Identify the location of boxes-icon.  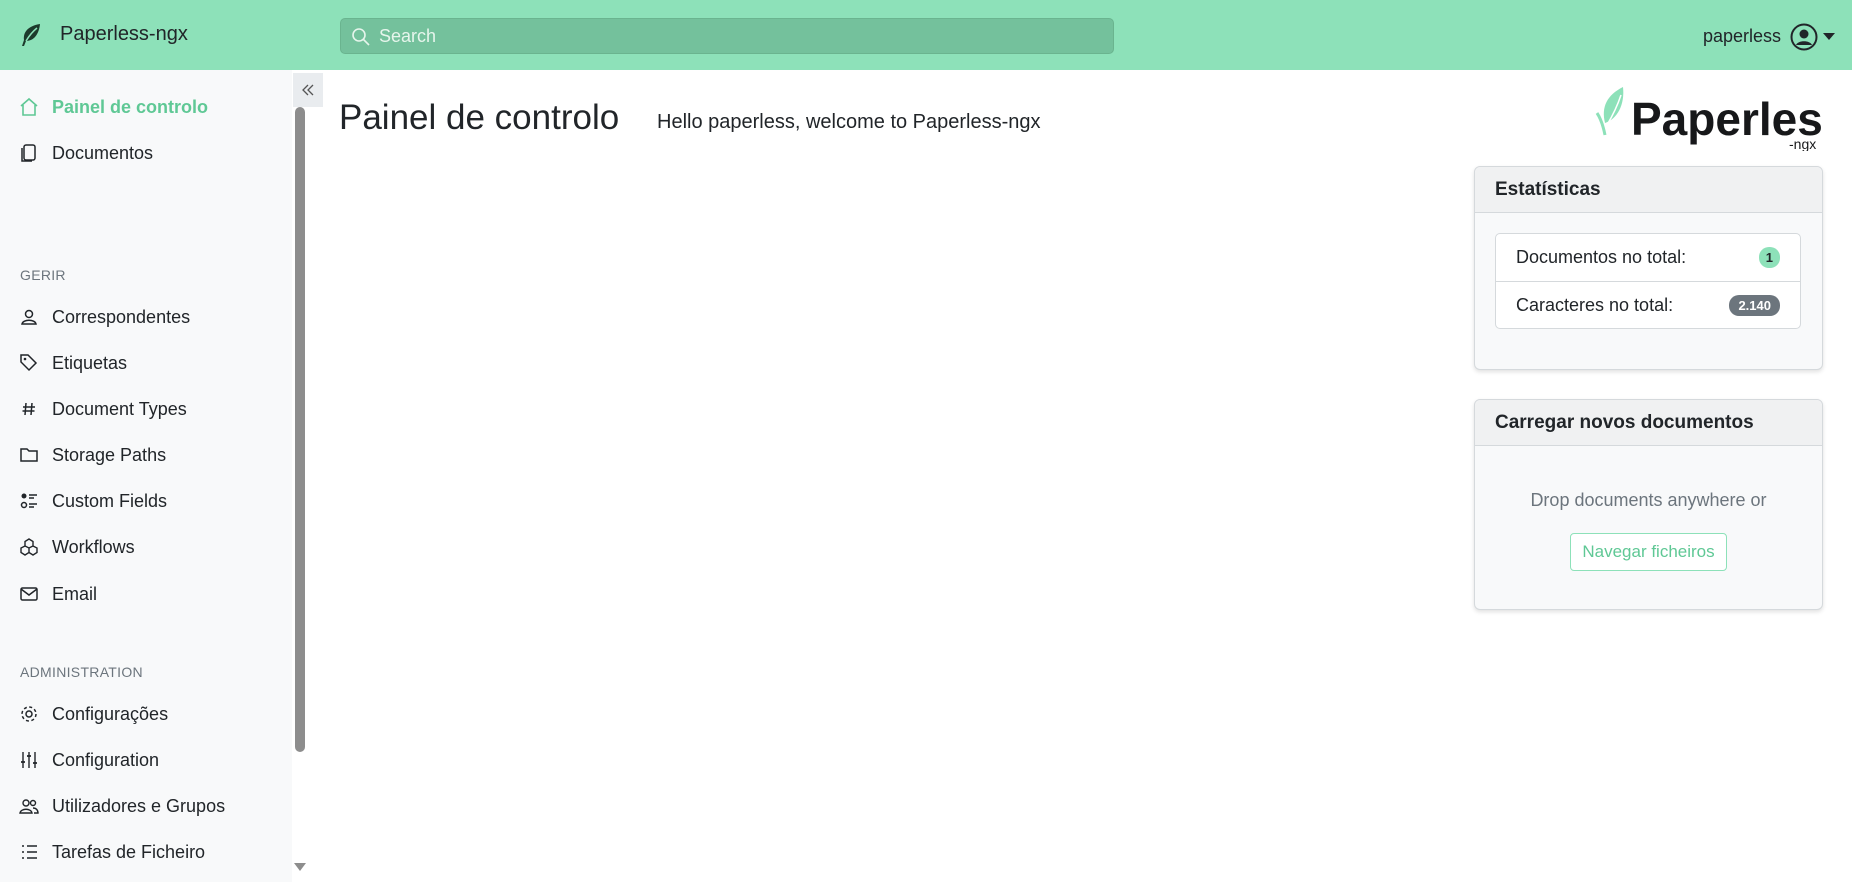
(29, 547).